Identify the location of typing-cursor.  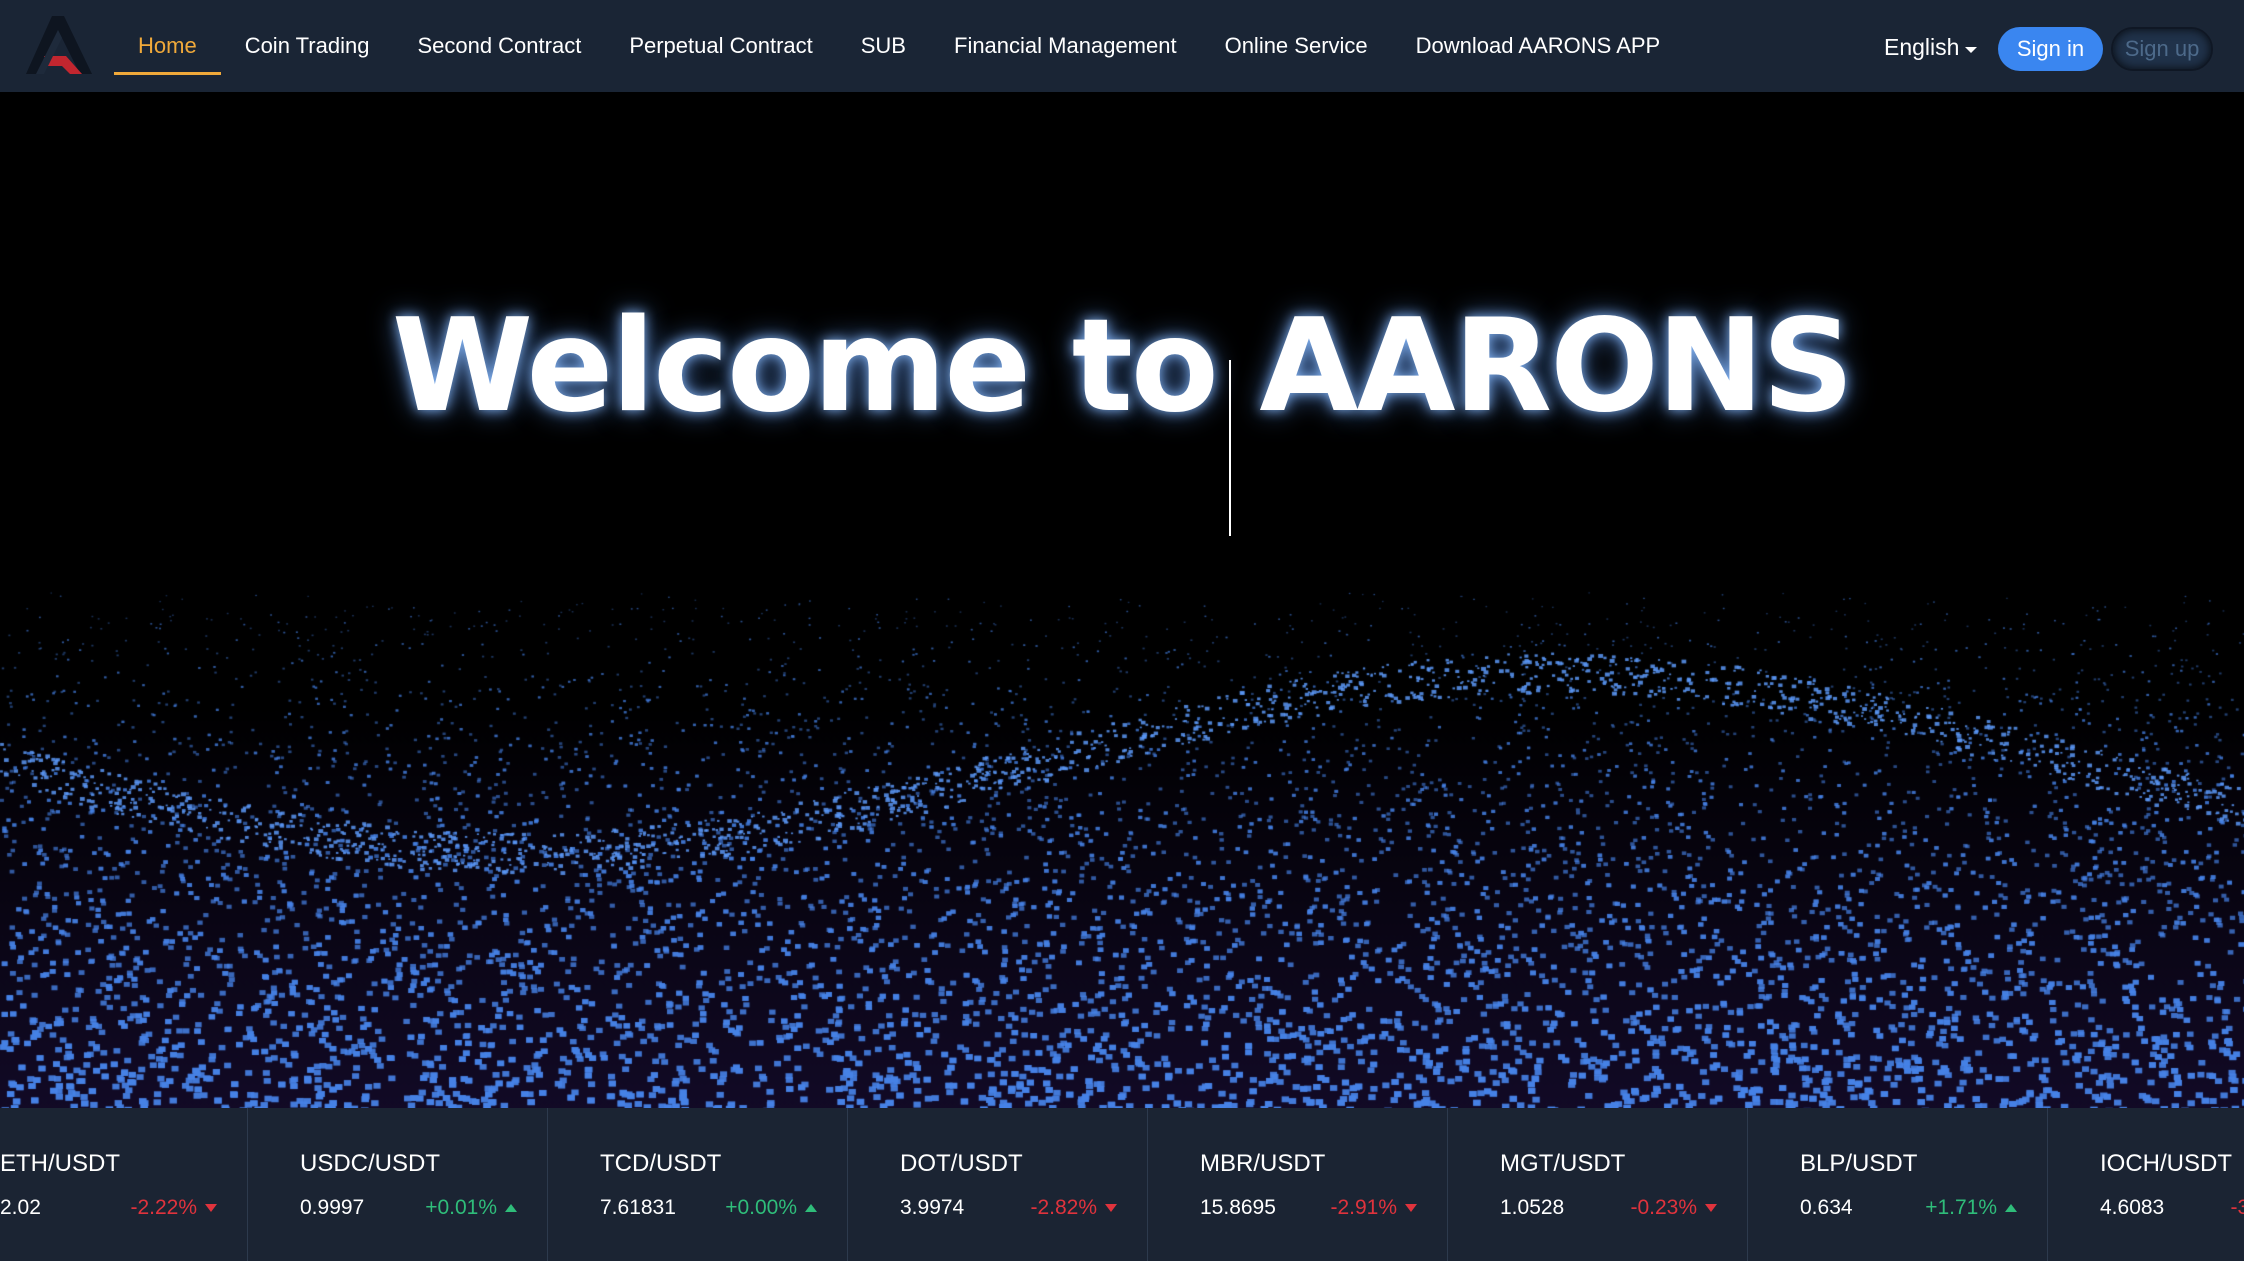
(1230, 448).